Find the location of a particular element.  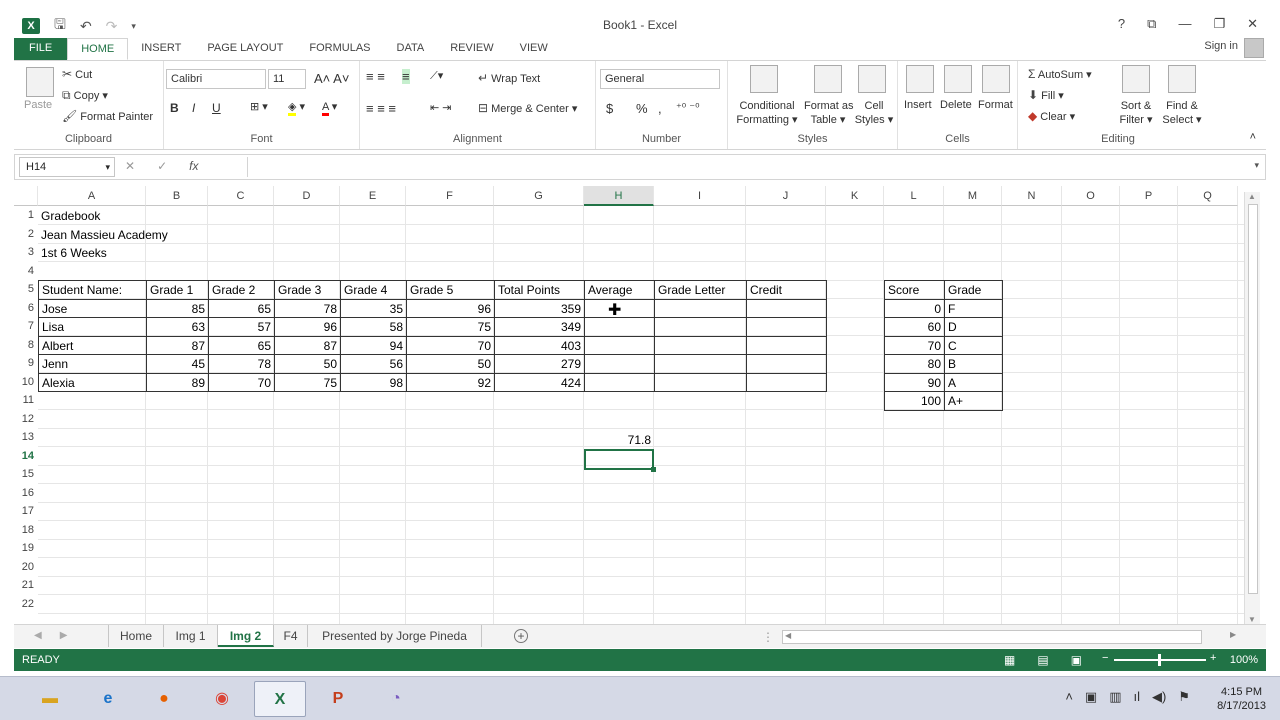

action-center-icon: ⚑ is located at coordinates (1184, 697).